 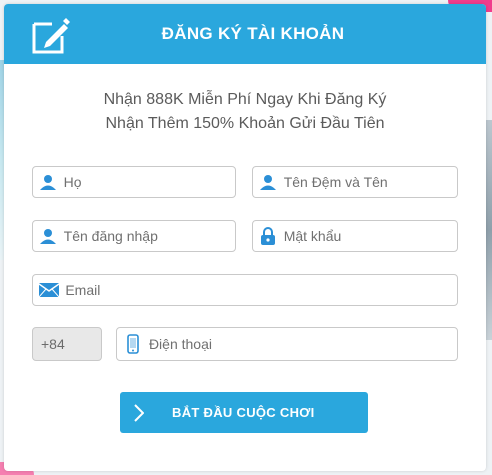 I want to click on phone-field, so click(x=287, y=344).